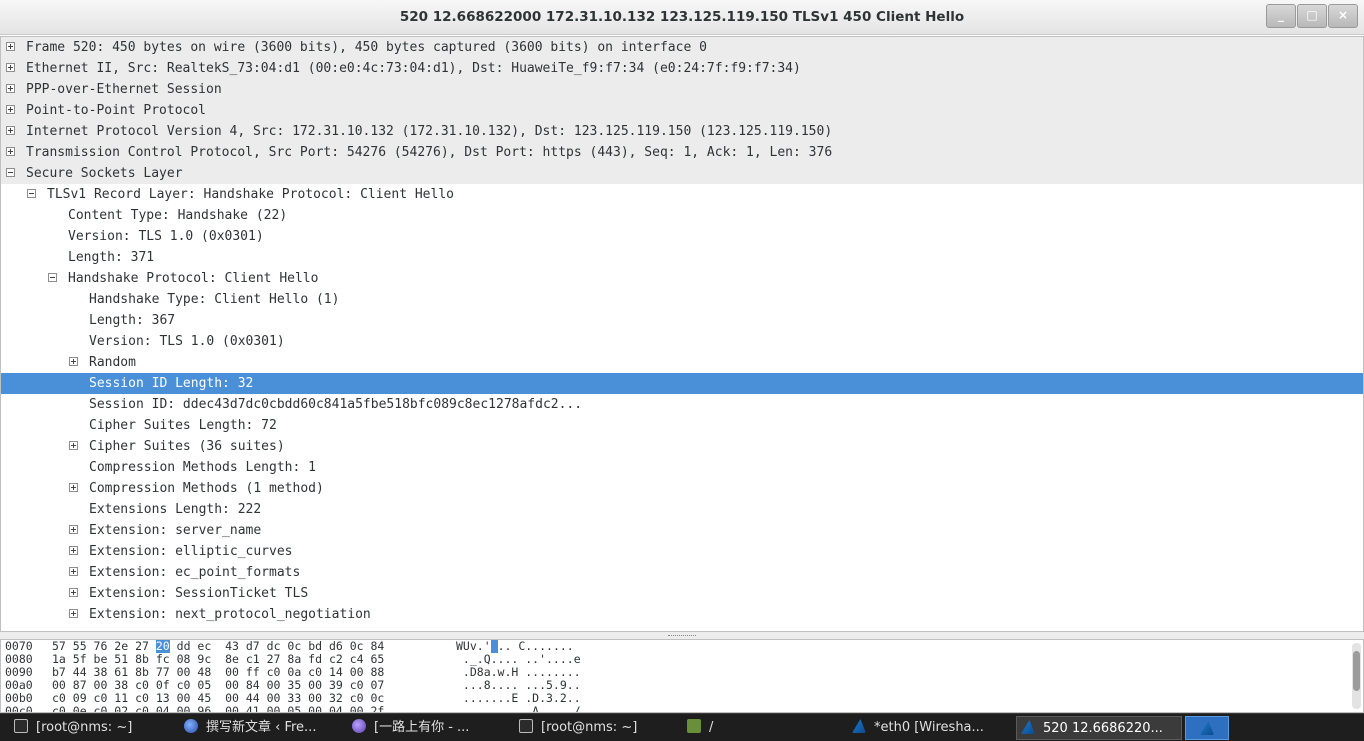 The height and width of the screenshot is (741, 1364). Describe the element at coordinates (230, 614) in the screenshot. I see `tree-row-label: Extension: next_protocol_negotiation` at that location.